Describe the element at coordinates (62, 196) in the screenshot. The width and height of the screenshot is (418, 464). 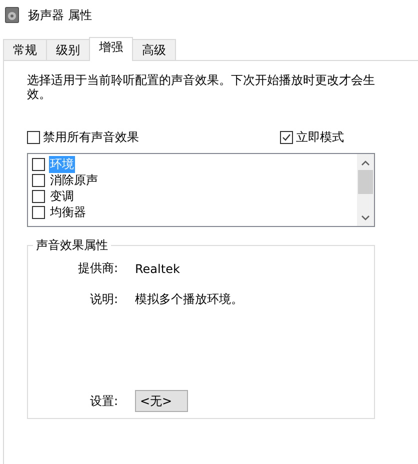
I see `list-item: 变调` at that location.